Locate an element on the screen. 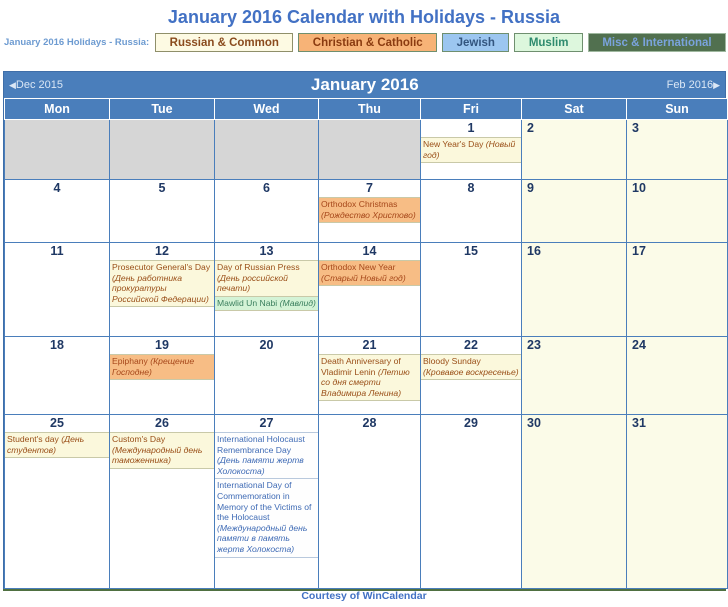 This screenshot has height=607, width=728. legend-item-russian: Russian & Common is located at coordinates (224, 42).